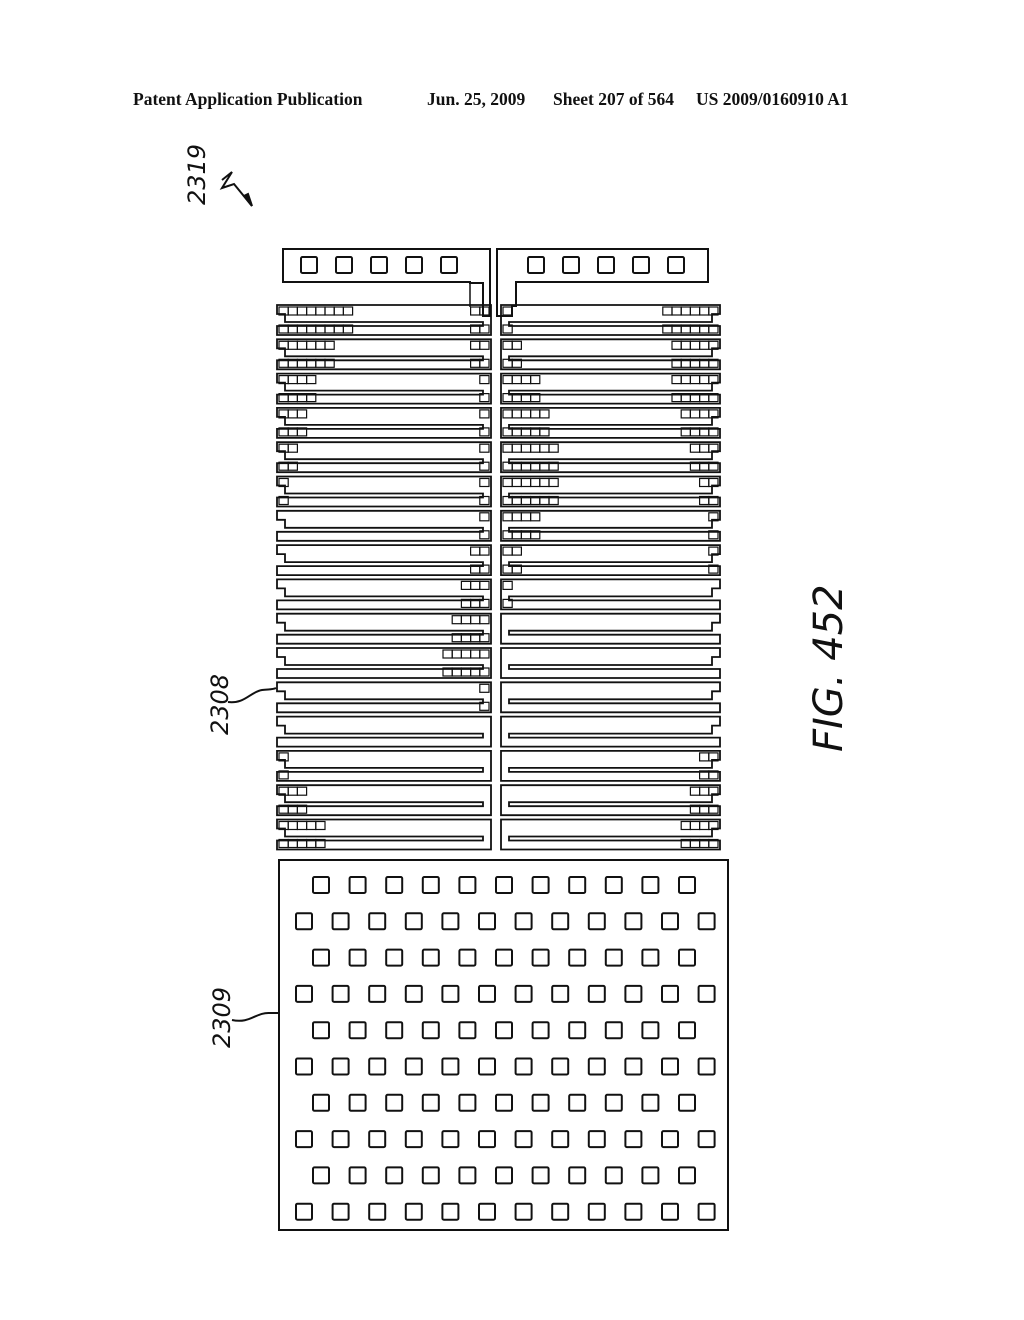  I want to click on nozzle-plate-outline, so click(503, 1045).